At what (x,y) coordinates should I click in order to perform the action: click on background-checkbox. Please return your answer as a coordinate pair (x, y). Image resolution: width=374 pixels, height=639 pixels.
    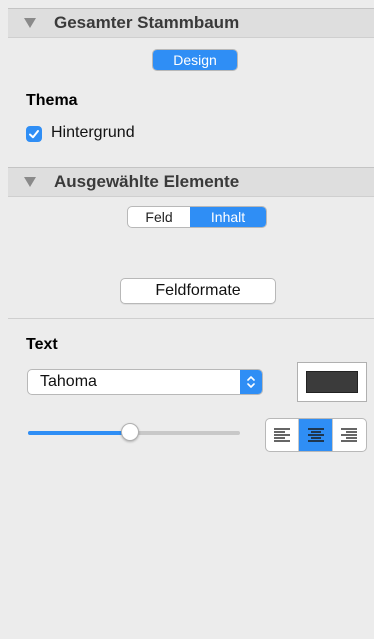
    Looking at the image, I should click on (34, 134).